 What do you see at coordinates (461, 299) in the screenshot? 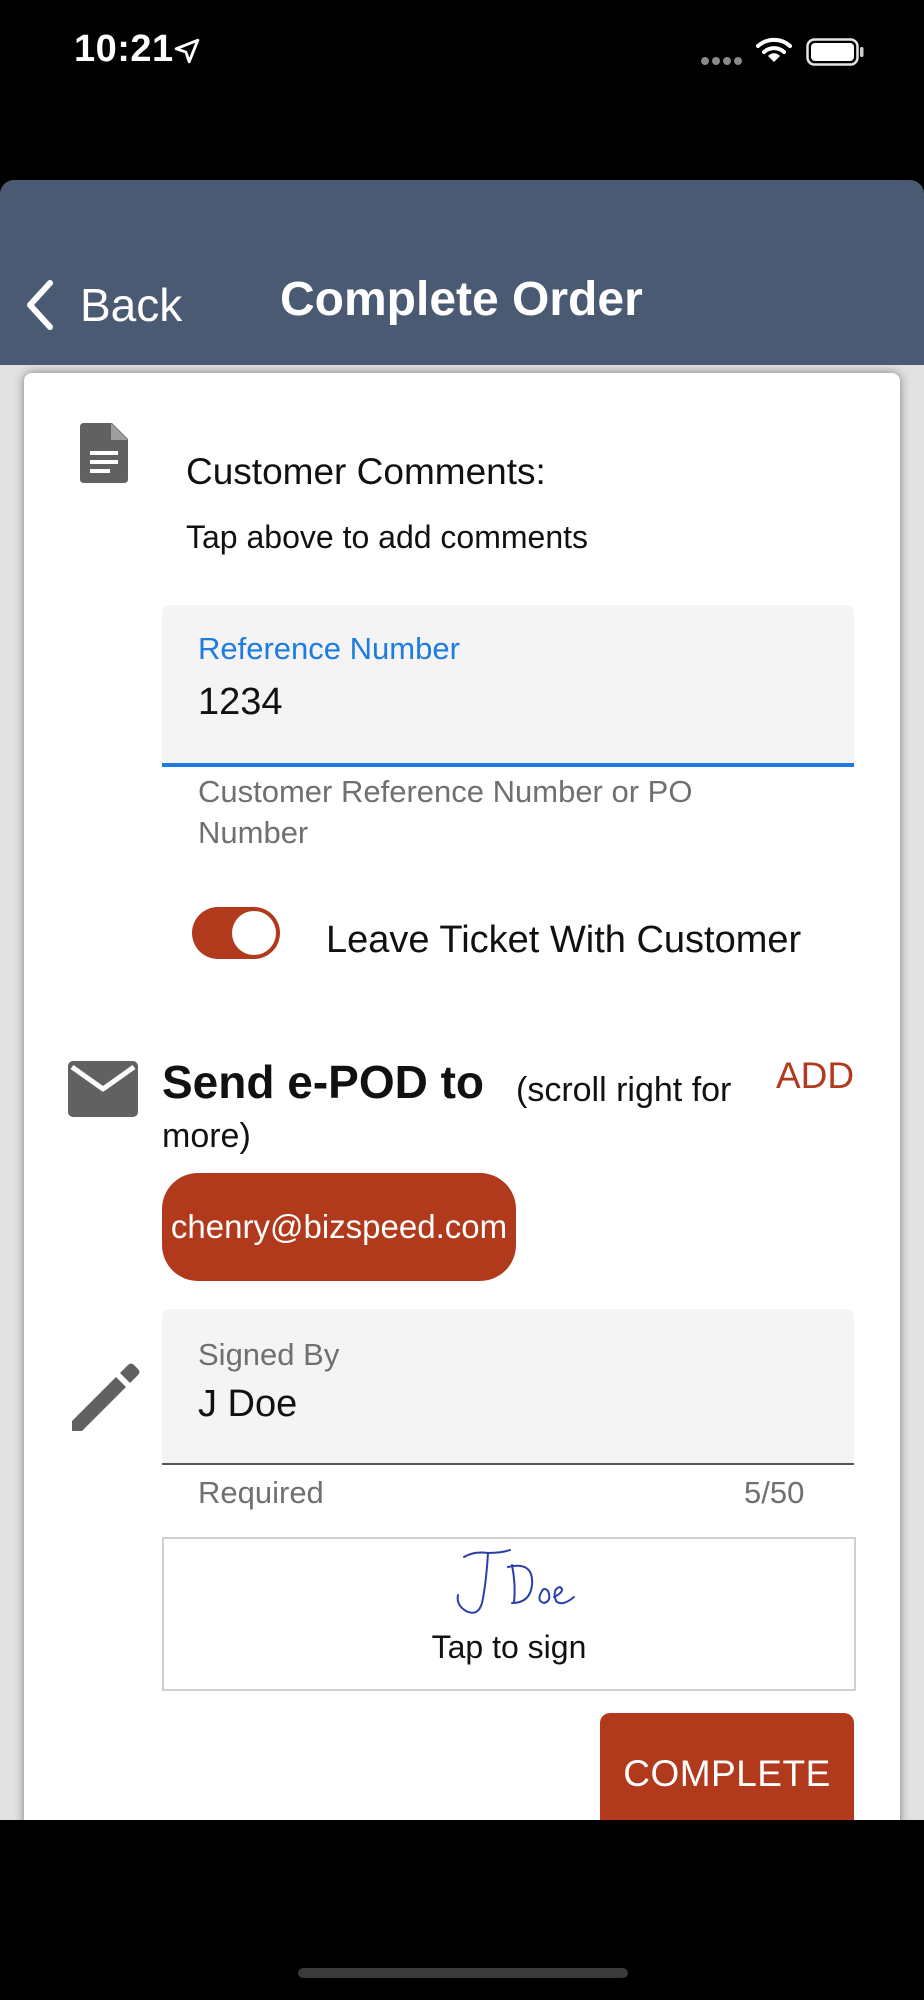
I see `page-title: Complete Order` at bounding box center [461, 299].